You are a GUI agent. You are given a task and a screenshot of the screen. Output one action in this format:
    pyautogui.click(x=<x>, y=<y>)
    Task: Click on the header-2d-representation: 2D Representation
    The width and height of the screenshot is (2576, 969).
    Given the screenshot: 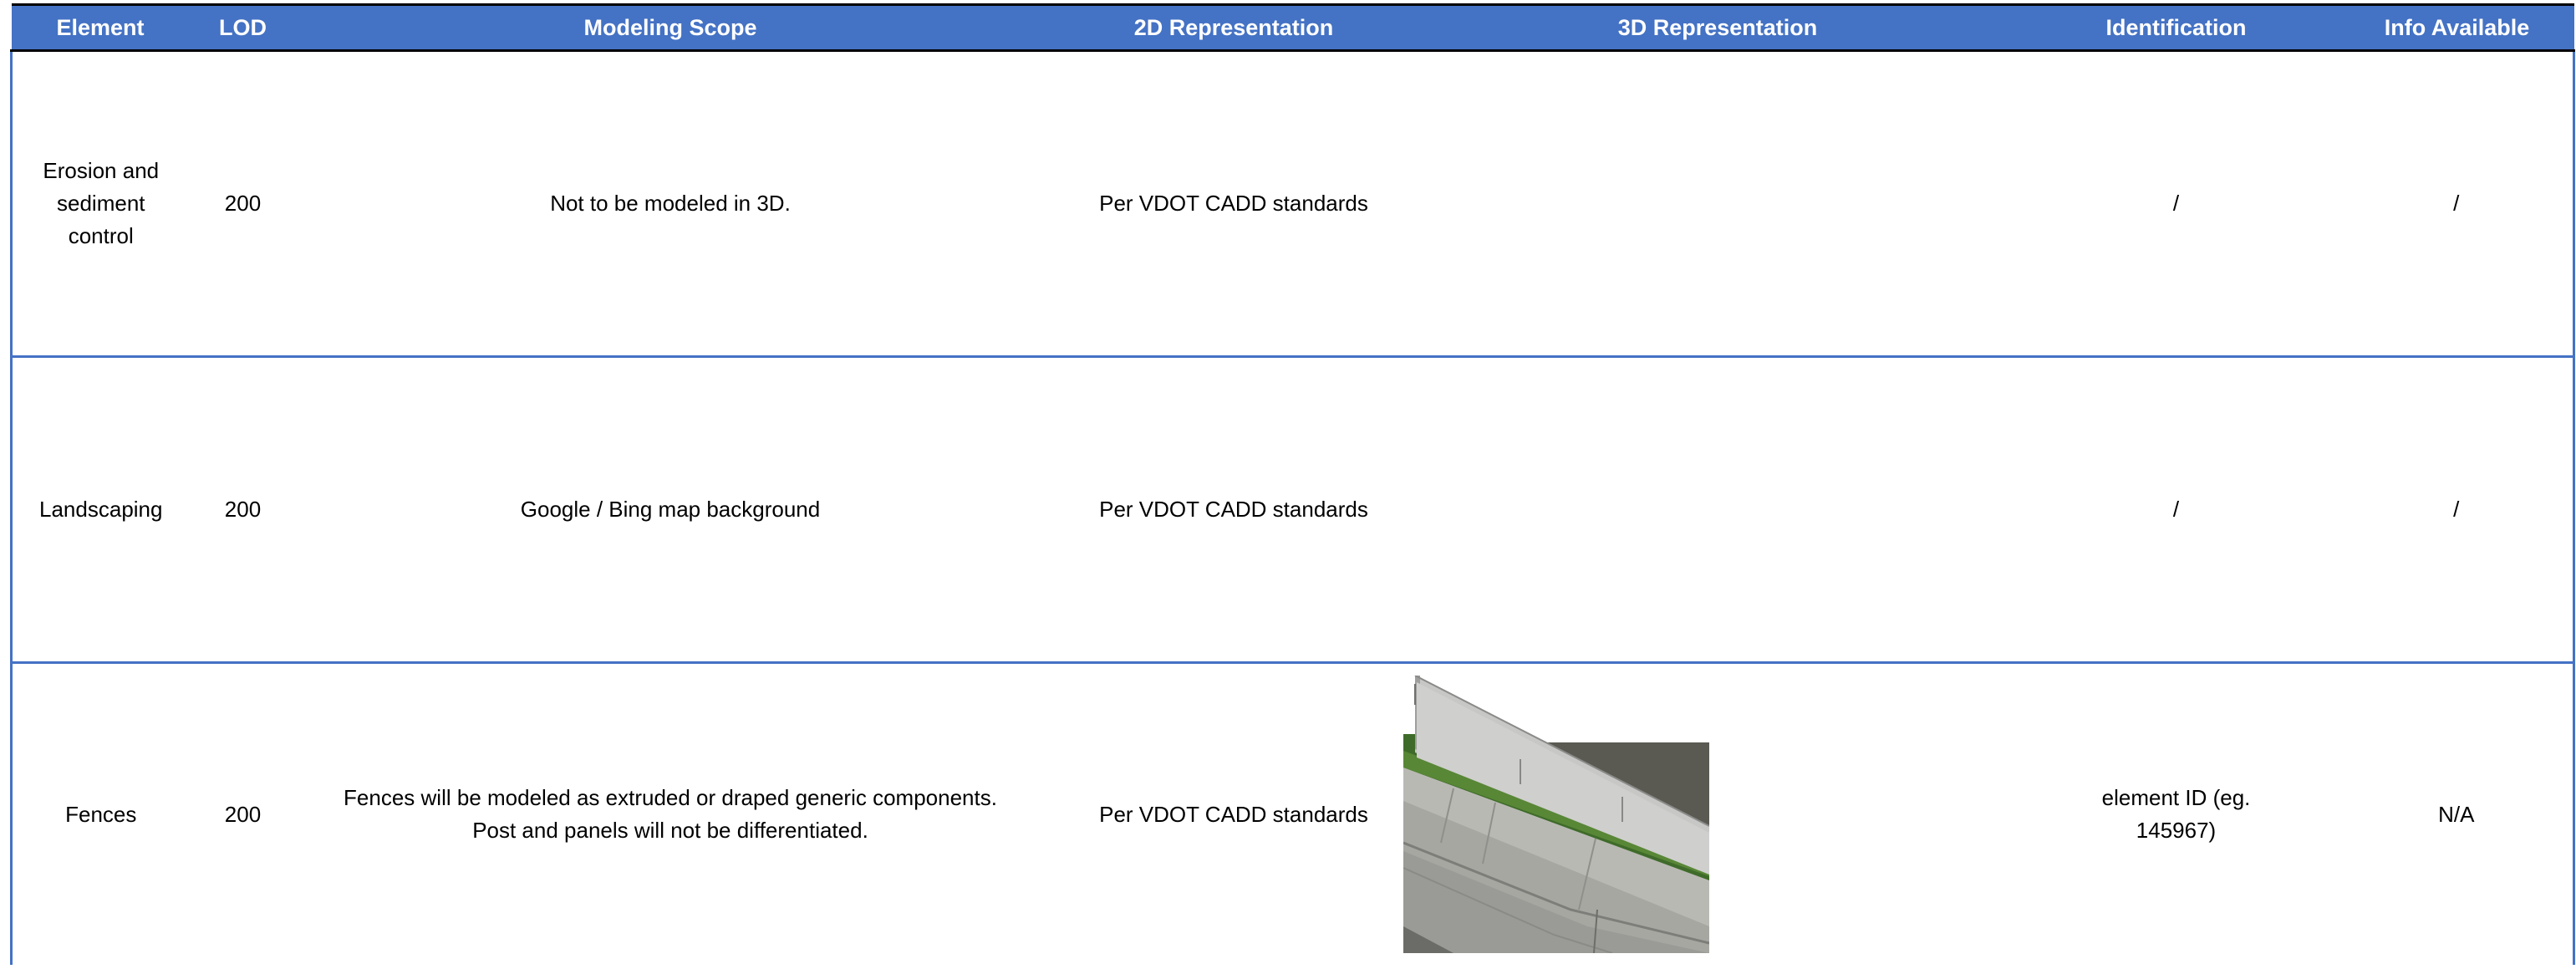 What is the action you would take?
    pyautogui.click(x=1233, y=27)
    